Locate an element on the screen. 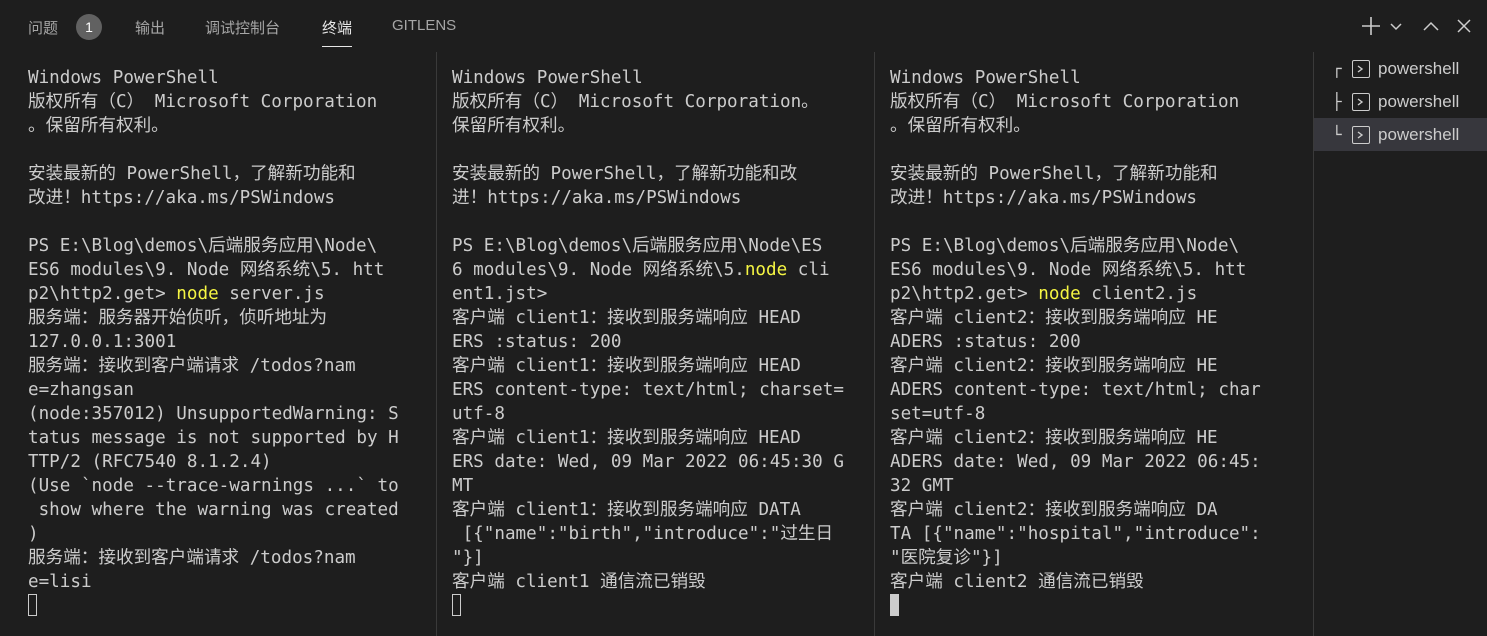 The height and width of the screenshot is (636, 1487). terminal-line: "}] is located at coordinates (468, 558).